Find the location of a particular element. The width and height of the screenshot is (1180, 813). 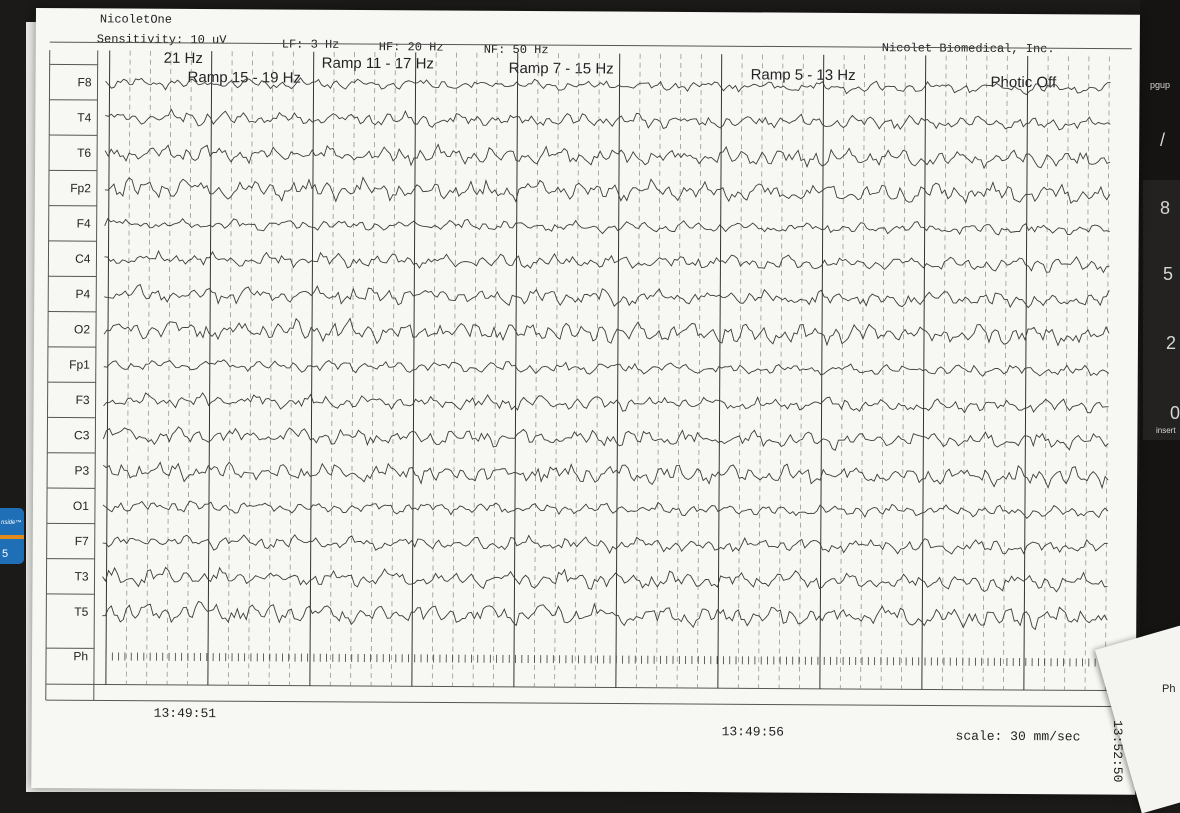

eeg-trace-f8 is located at coordinates (608, 85).